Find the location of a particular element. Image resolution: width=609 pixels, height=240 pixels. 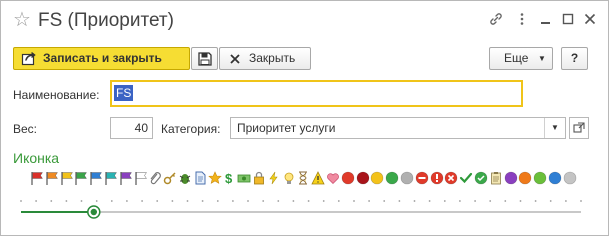

more-button: Еще ▼ is located at coordinates (521, 58).